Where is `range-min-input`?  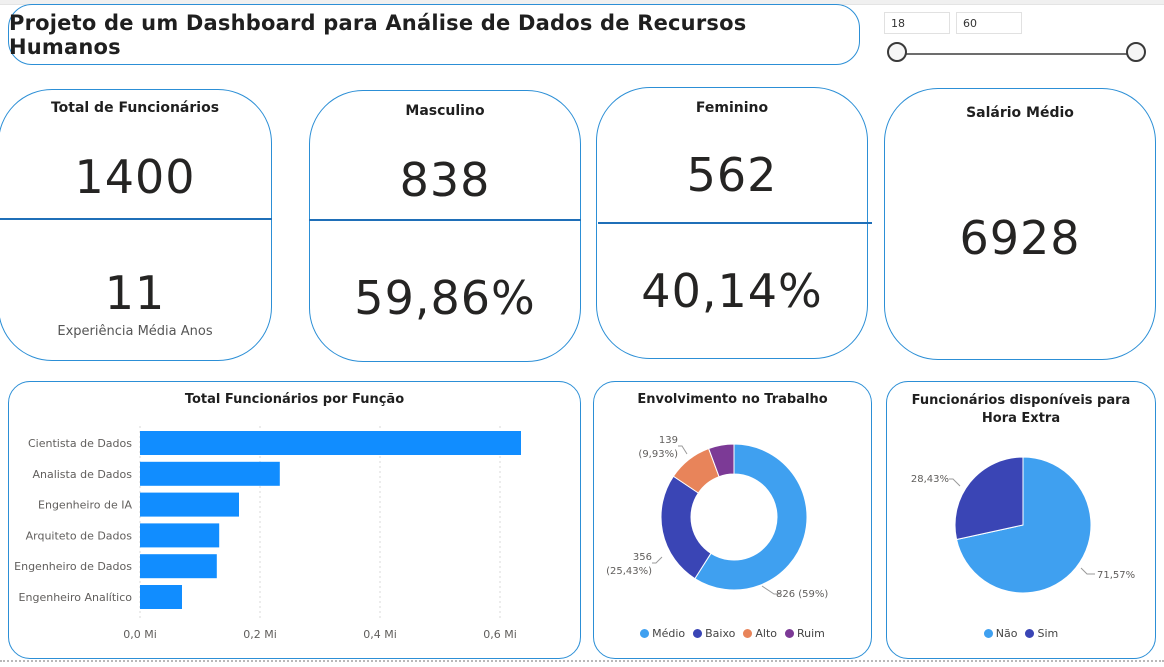
range-min-input is located at coordinates (917, 23).